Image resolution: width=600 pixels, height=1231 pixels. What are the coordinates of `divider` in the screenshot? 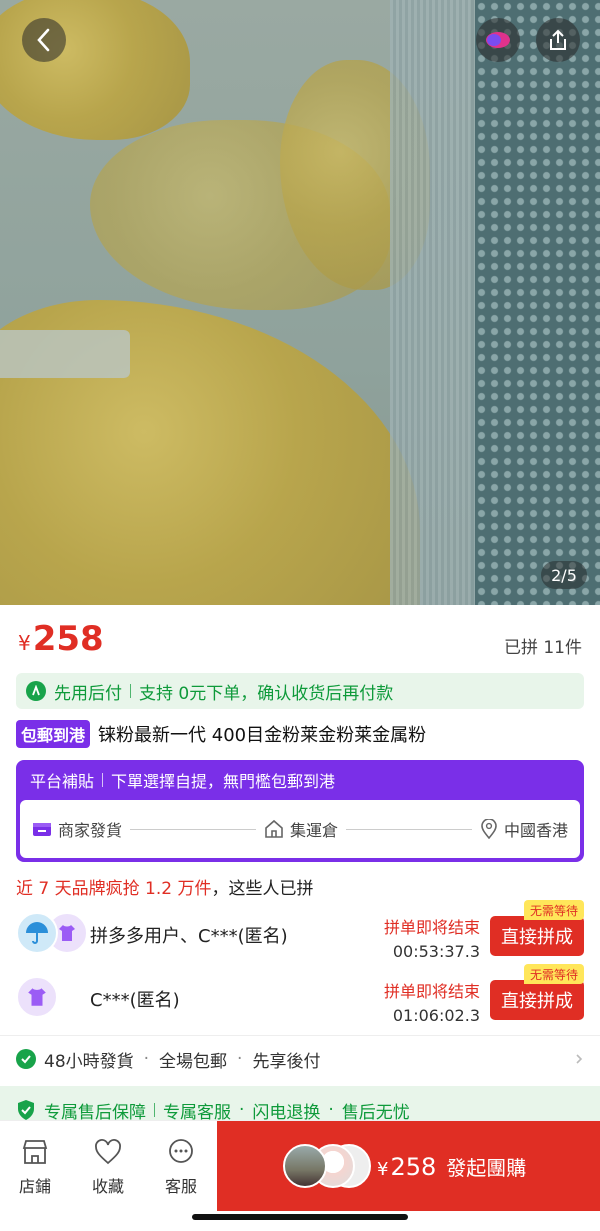 It's located at (300, 1035).